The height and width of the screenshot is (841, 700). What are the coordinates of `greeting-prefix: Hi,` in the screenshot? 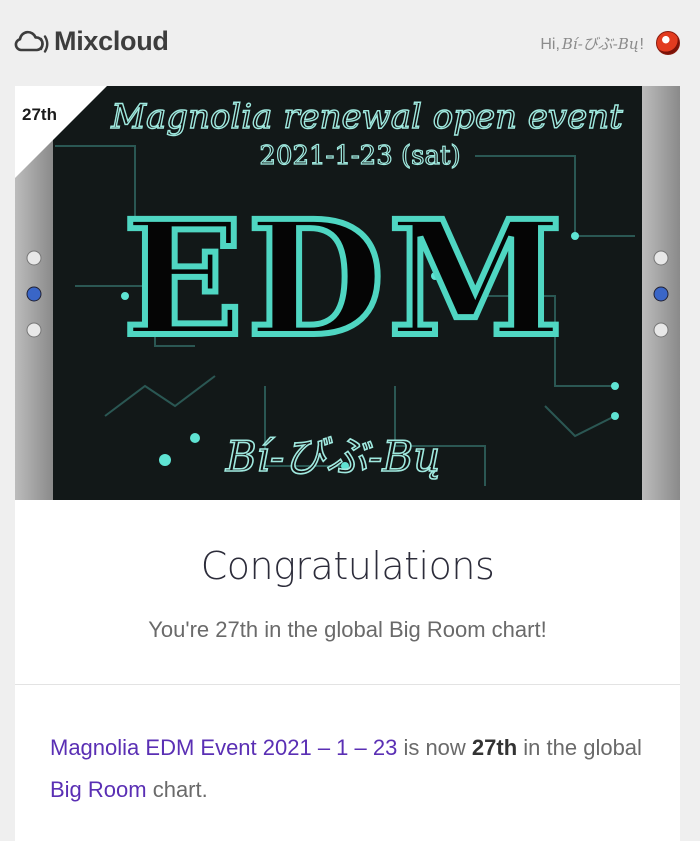 It's located at (550, 44).